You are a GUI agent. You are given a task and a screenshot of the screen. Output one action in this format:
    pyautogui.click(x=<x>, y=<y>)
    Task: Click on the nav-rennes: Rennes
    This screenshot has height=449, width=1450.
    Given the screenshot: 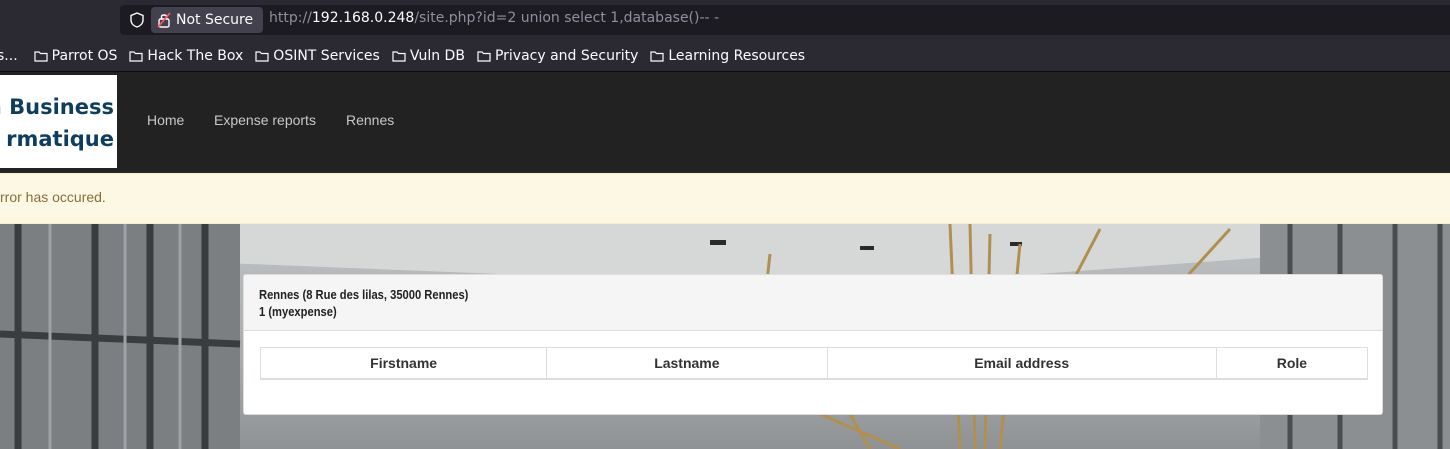 What is the action you would take?
    pyautogui.click(x=370, y=120)
    